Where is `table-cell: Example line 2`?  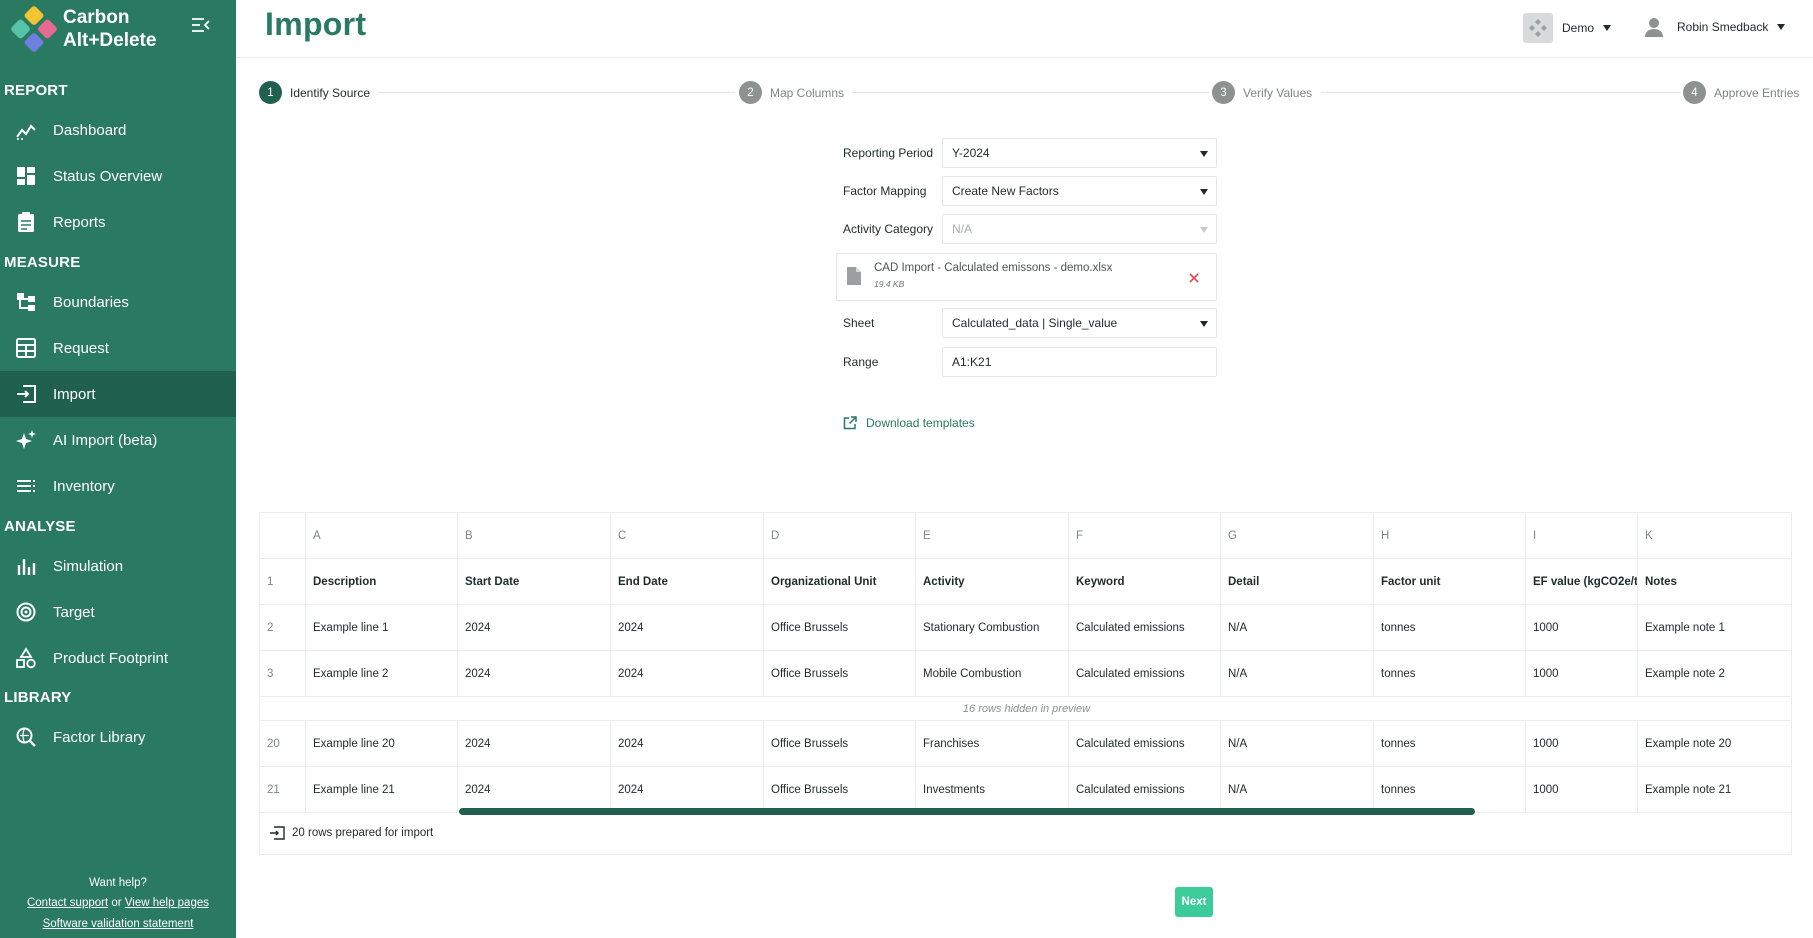 table-cell: Example line 2 is located at coordinates (382, 674).